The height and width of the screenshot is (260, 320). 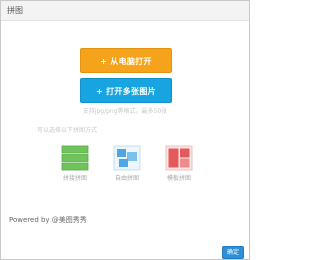 What do you see at coordinates (125, 11) in the screenshot?
I see `title-bar: 拼图` at bounding box center [125, 11].